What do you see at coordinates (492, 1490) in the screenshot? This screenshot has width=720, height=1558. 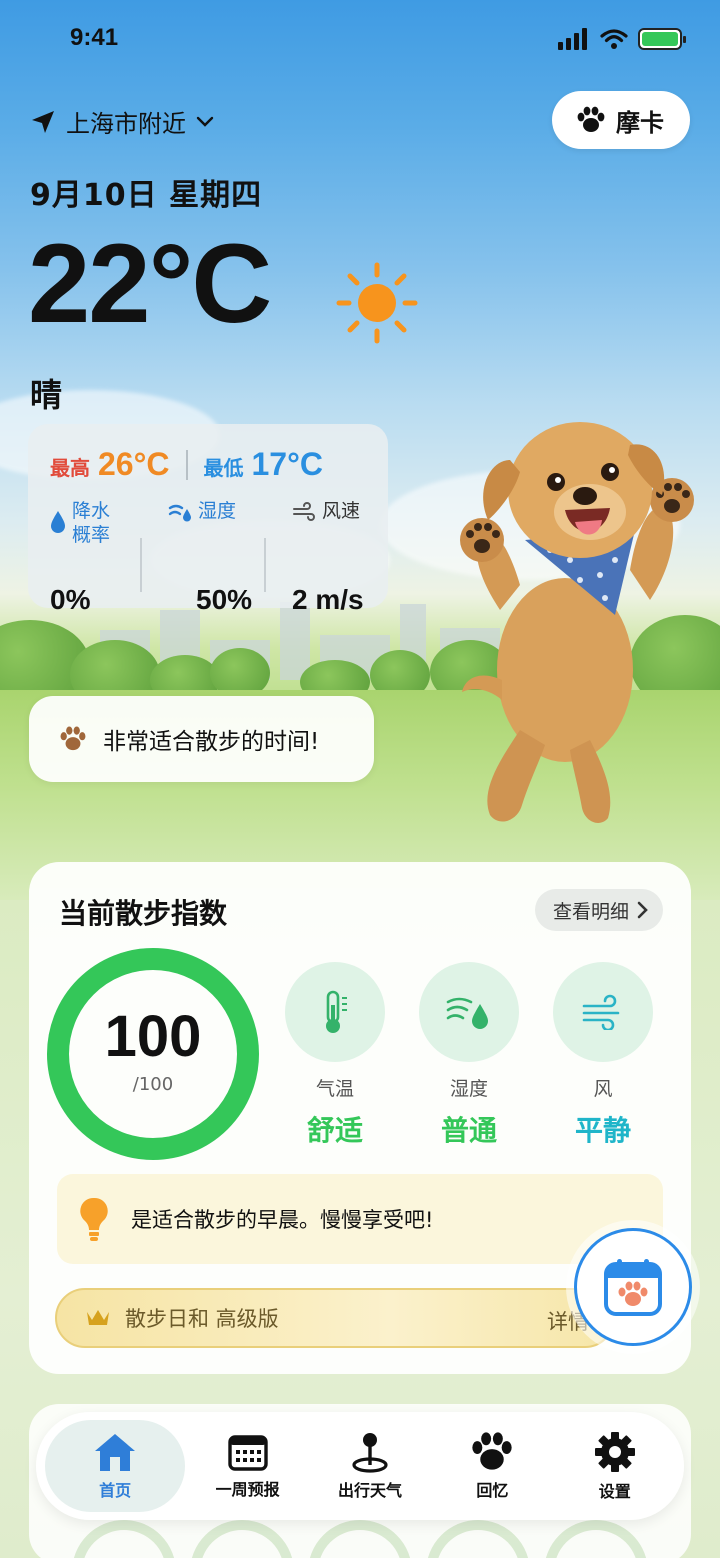 I see `tab-memories-label: 回忆` at bounding box center [492, 1490].